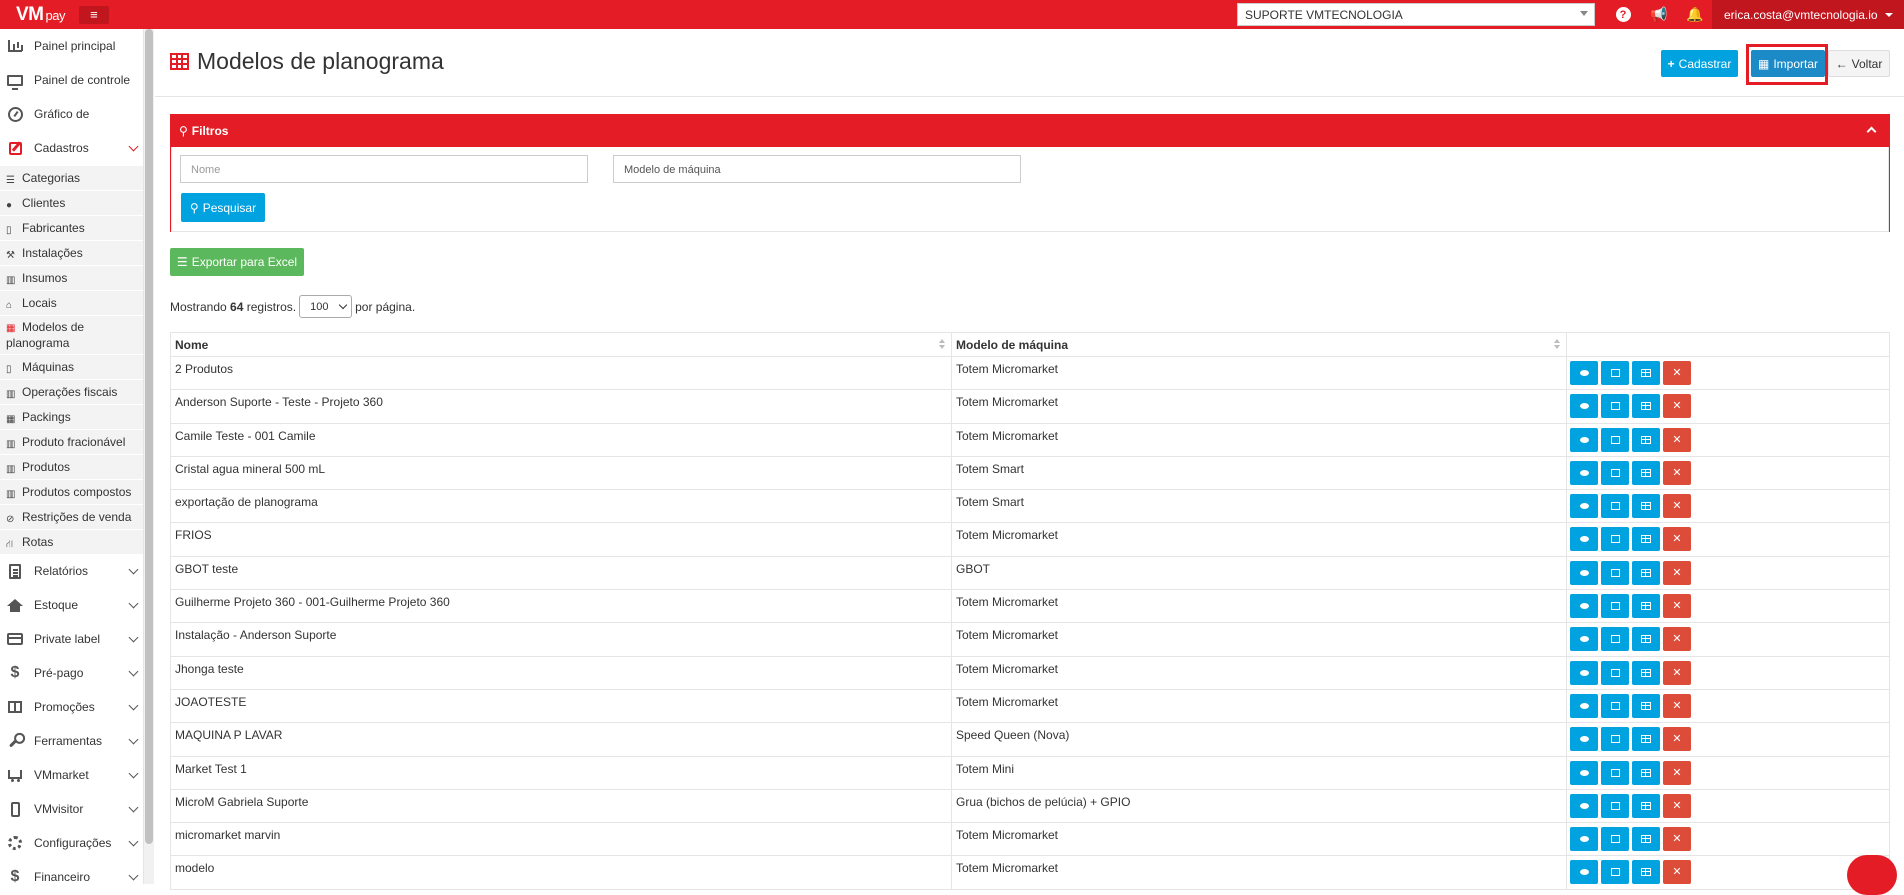 Image resolution: width=1904 pixels, height=895 pixels. What do you see at coordinates (71, 148) in the screenshot?
I see `sidebar-item-cadastros: Cadastros` at bounding box center [71, 148].